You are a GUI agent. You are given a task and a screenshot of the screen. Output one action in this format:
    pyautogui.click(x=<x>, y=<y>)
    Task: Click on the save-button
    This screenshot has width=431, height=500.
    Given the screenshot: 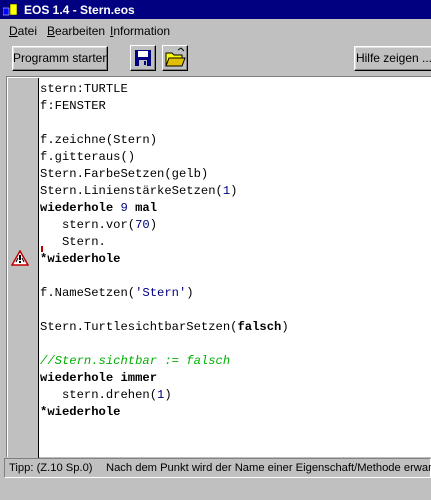 What is the action you would take?
    pyautogui.click(x=143, y=58)
    